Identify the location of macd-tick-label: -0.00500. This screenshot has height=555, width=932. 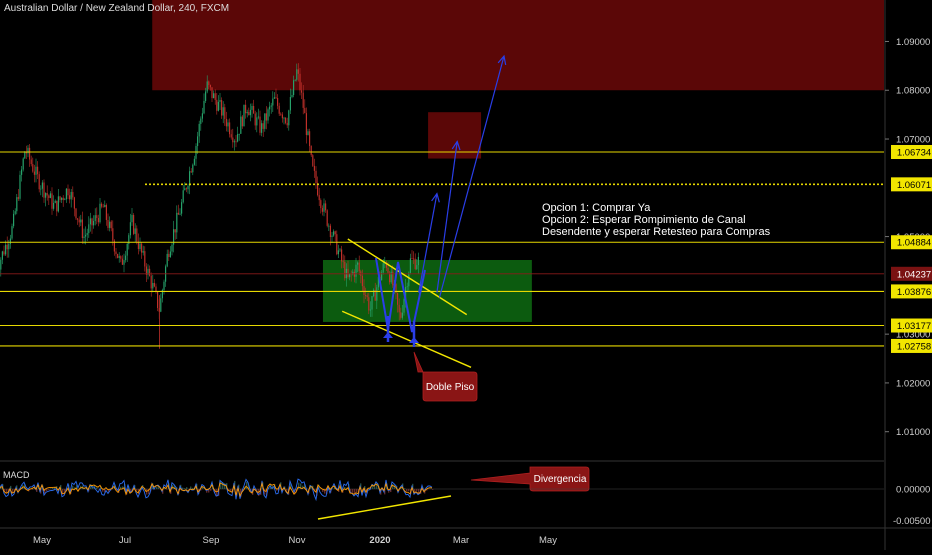
(912, 521).